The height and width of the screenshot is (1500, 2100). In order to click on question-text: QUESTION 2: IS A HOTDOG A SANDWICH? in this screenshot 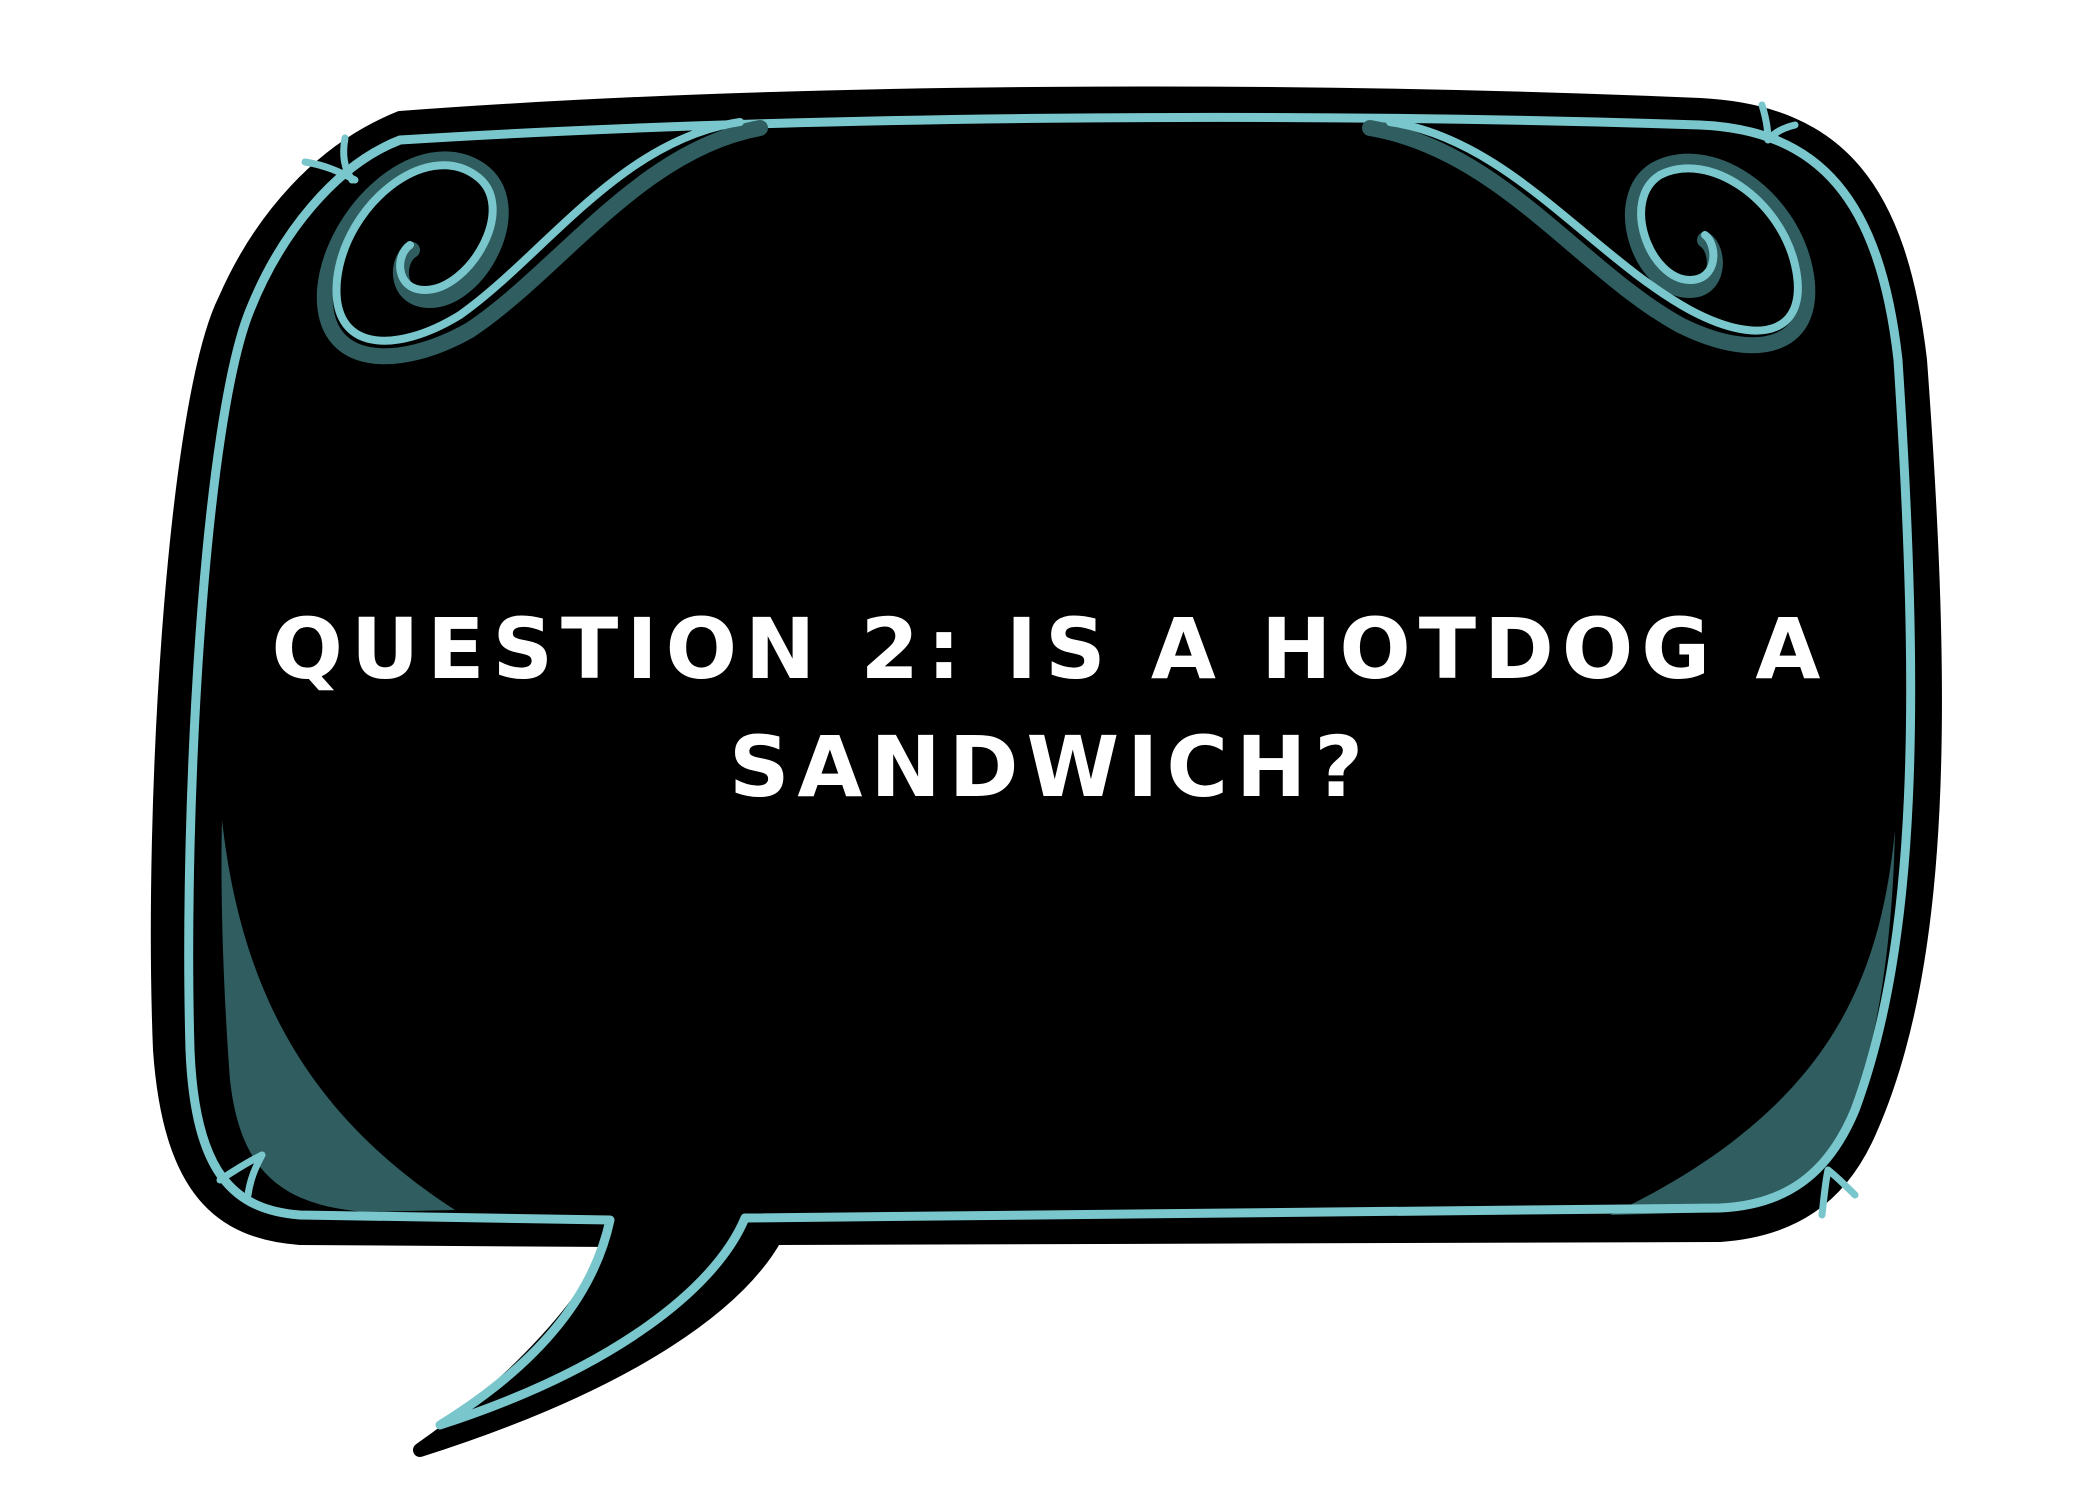, I will do `click(1050, 708)`.